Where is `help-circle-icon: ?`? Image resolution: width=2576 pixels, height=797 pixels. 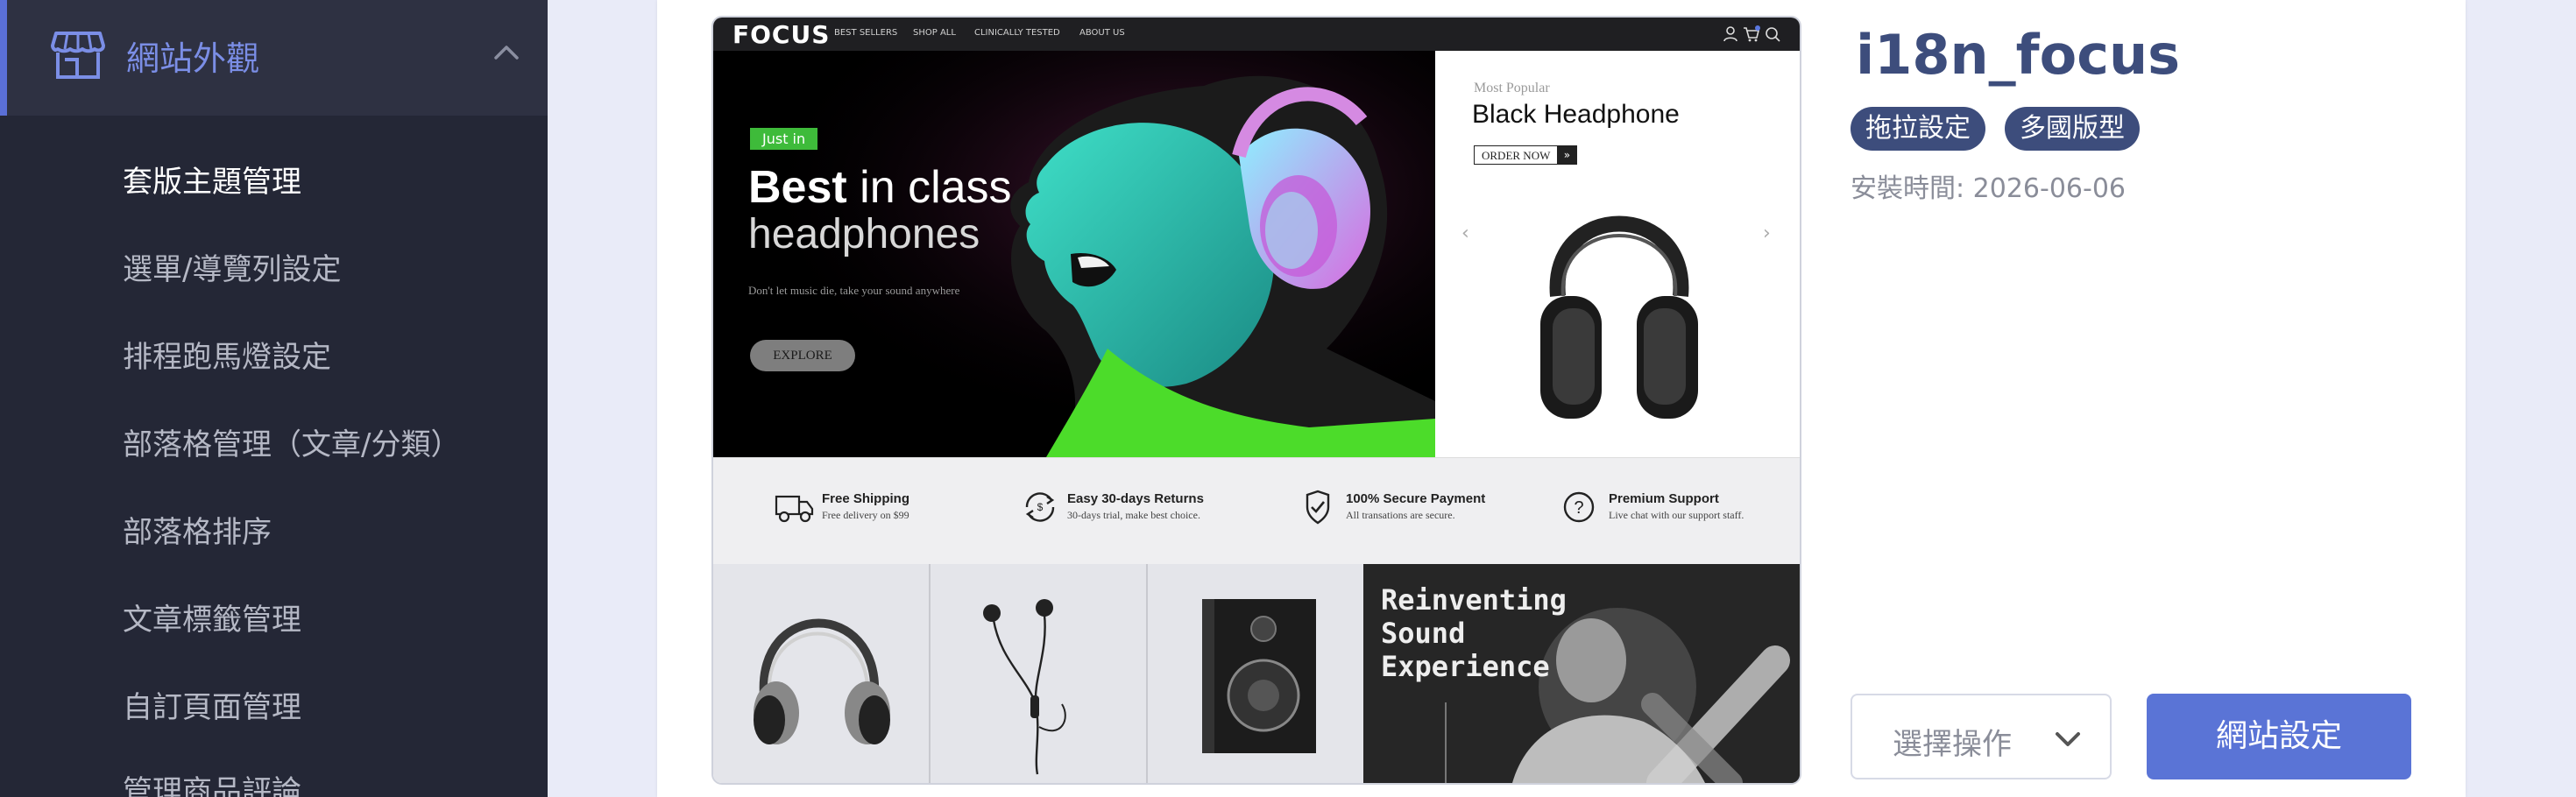 help-circle-icon: ? is located at coordinates (1579, 507).